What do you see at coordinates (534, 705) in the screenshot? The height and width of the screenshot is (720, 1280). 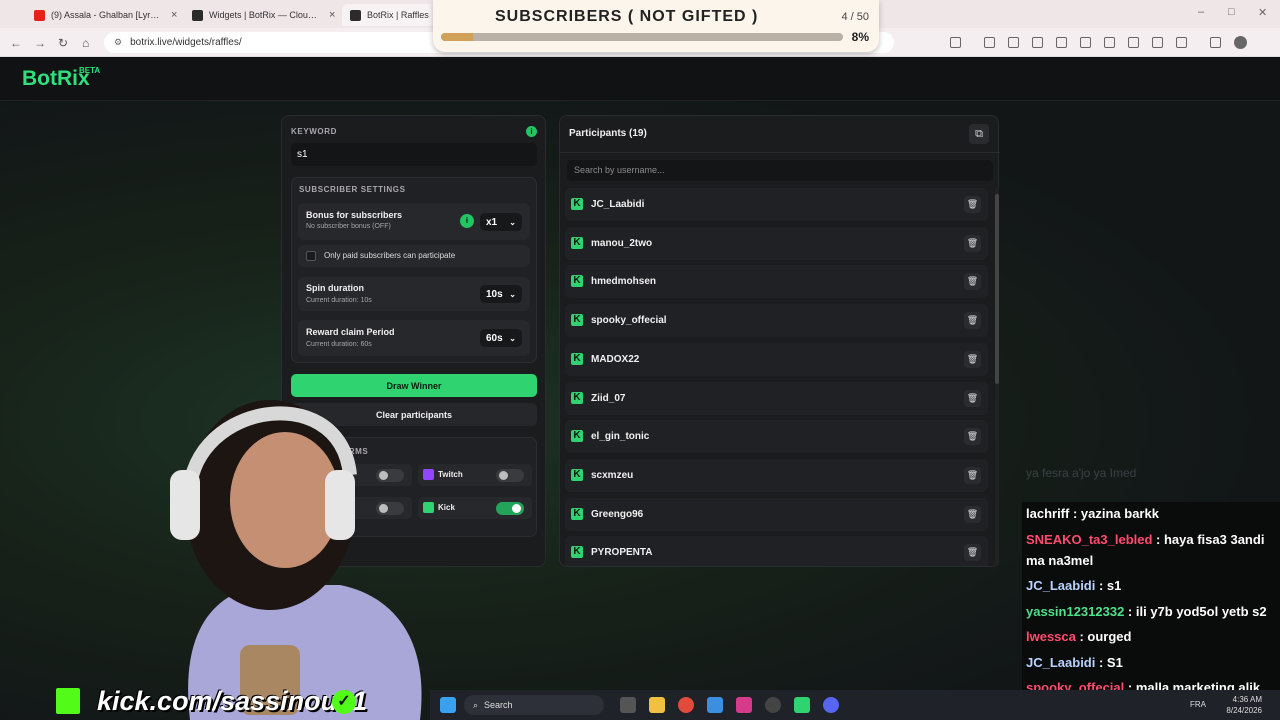 I see `taskbar-search: ⌕ Search` at bounding box center [534, 705].